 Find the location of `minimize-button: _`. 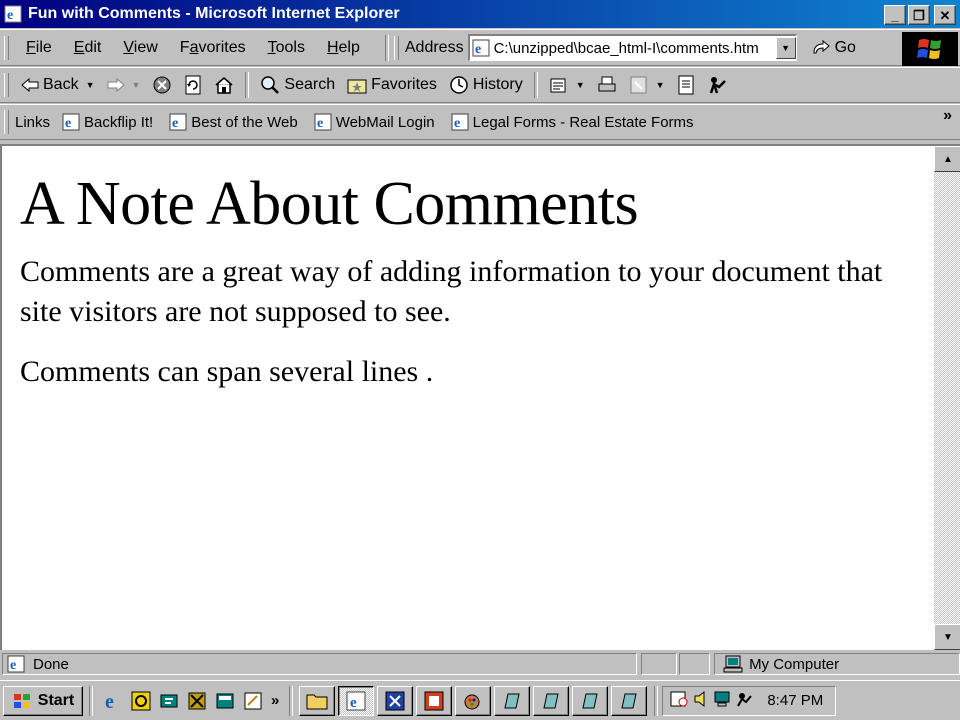

minimize-button: _ is located at coordinates (895, 15).